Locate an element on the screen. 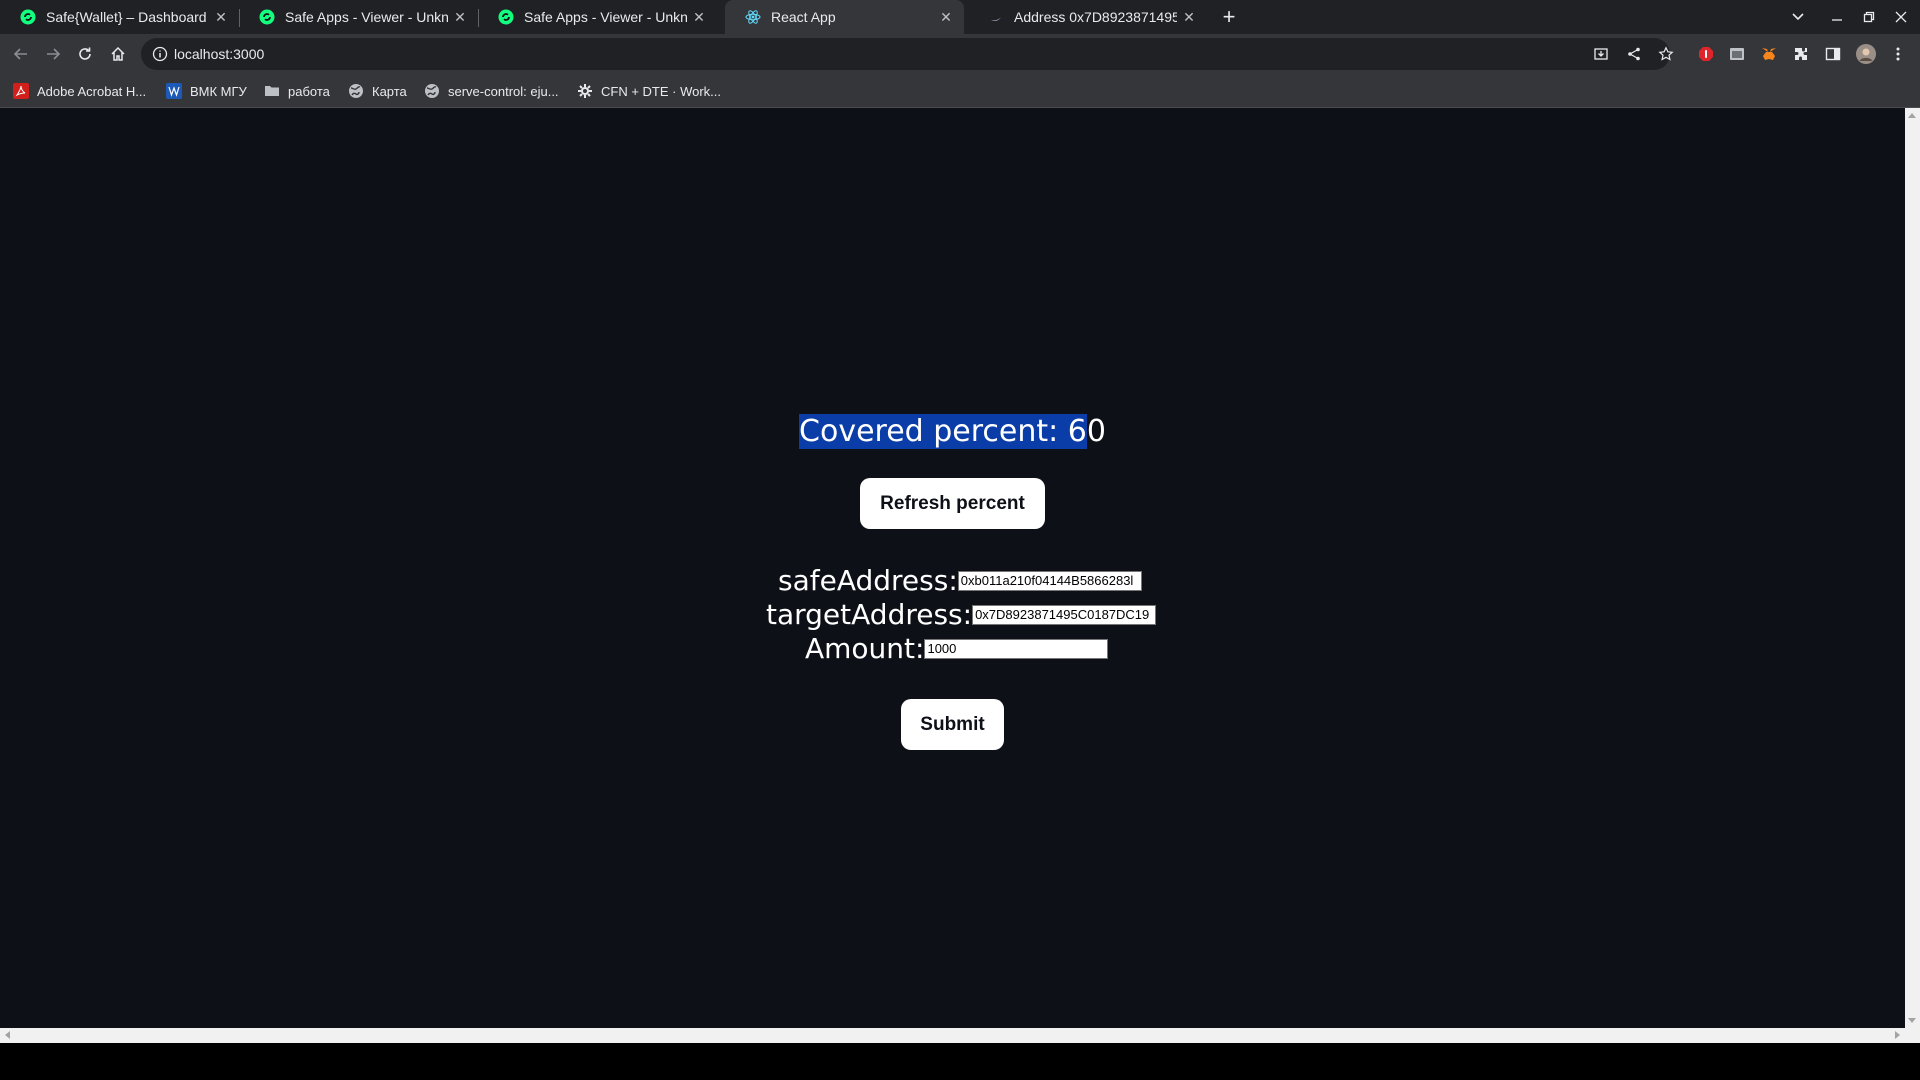  safe-address-label: safeAddress: is located at coordinates (868, 580).